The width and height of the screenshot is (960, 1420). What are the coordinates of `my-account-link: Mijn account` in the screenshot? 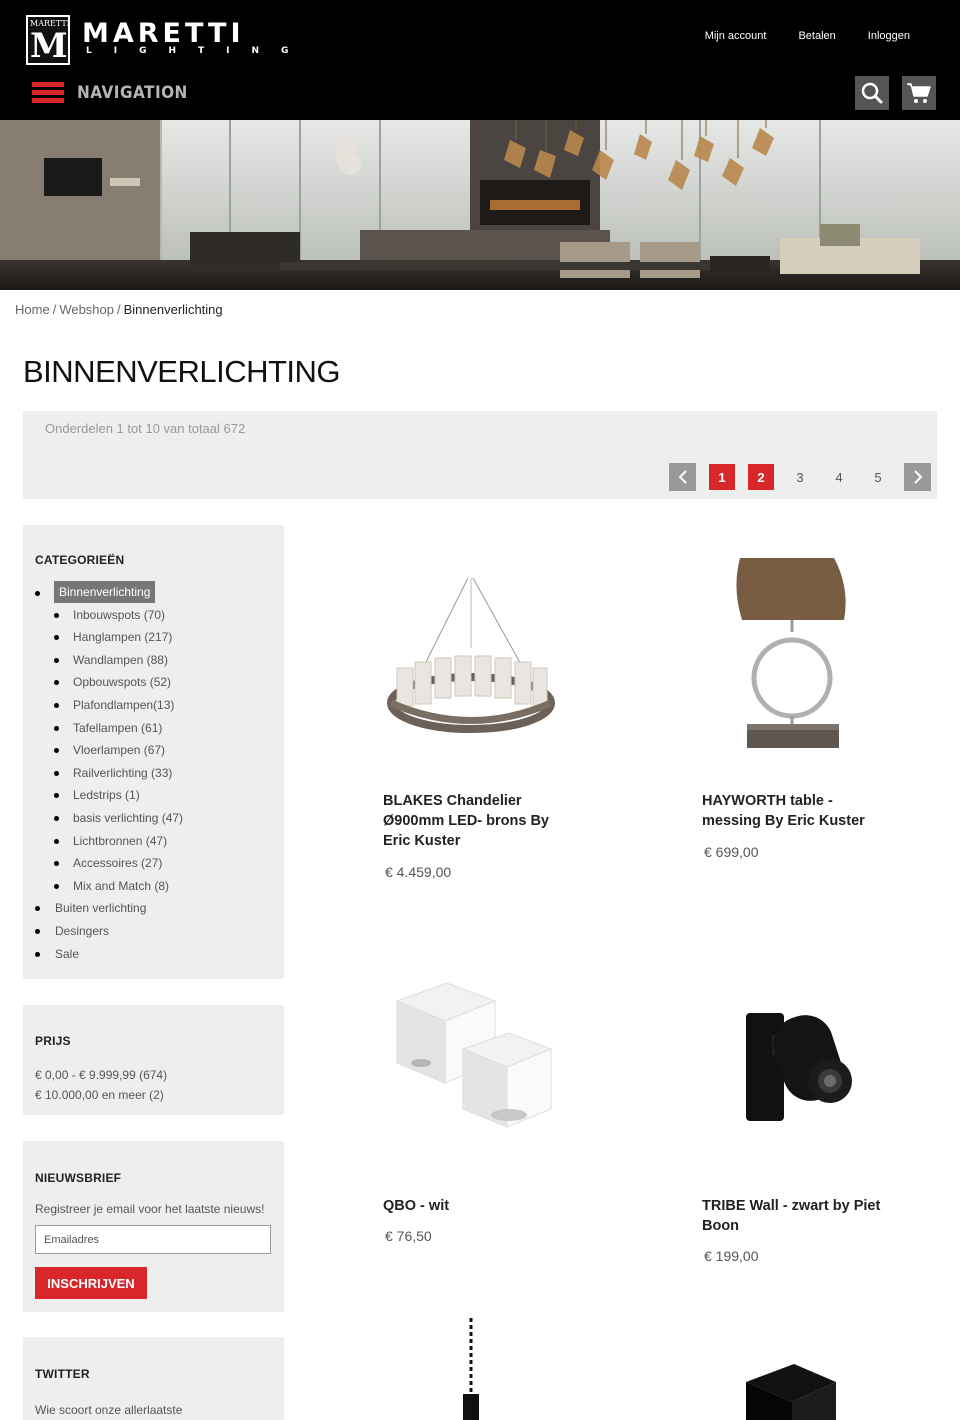 It's located at (736, 36).